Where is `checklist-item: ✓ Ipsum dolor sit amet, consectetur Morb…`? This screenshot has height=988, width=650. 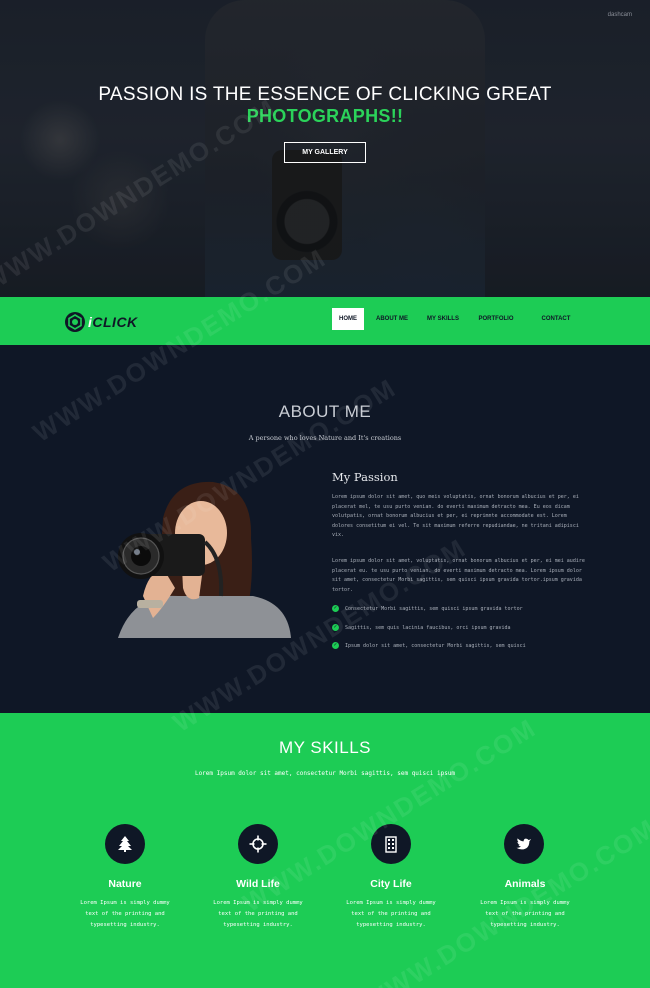 checklist-item: ✓ Ipsum dolor sit amet, consectetur Morb… is located at coordinates (429, 645).